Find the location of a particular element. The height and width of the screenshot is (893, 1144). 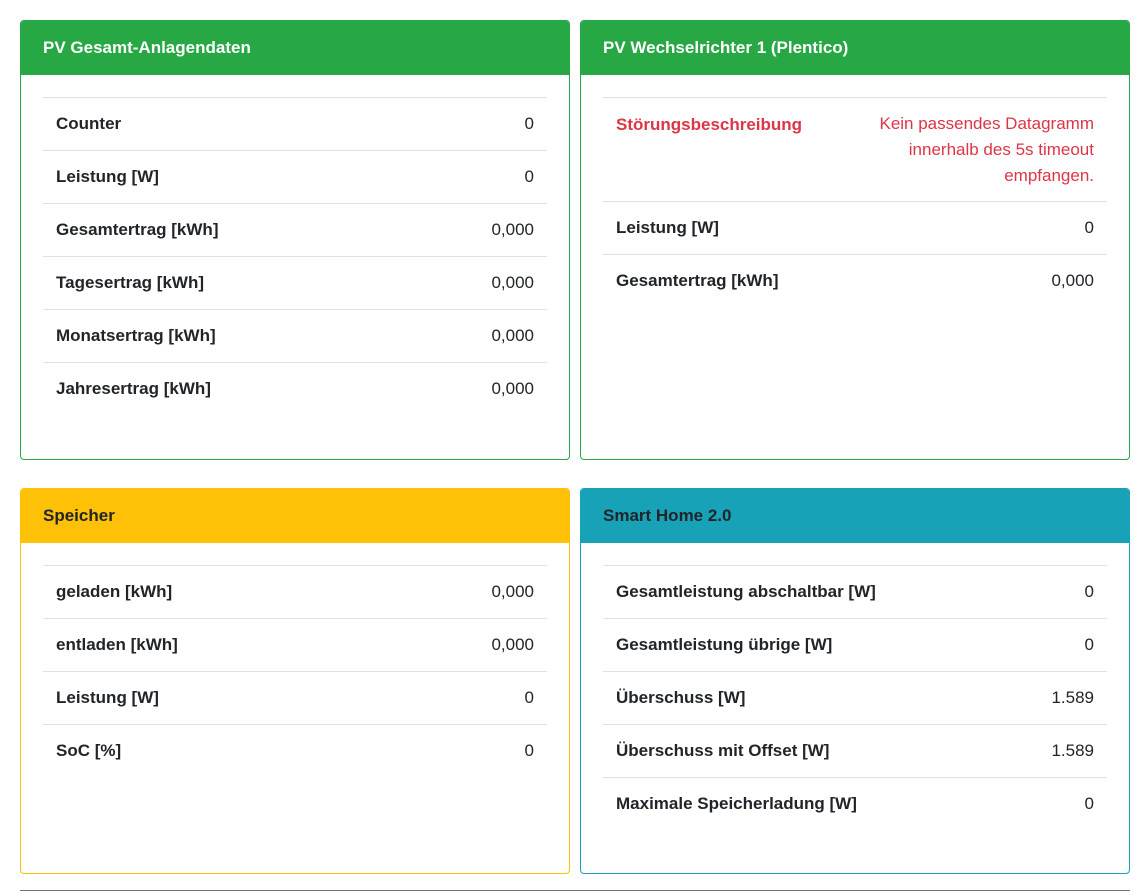

other-power-label: Gesamtleistung übrige [W] is located at coordinates (806, 645).